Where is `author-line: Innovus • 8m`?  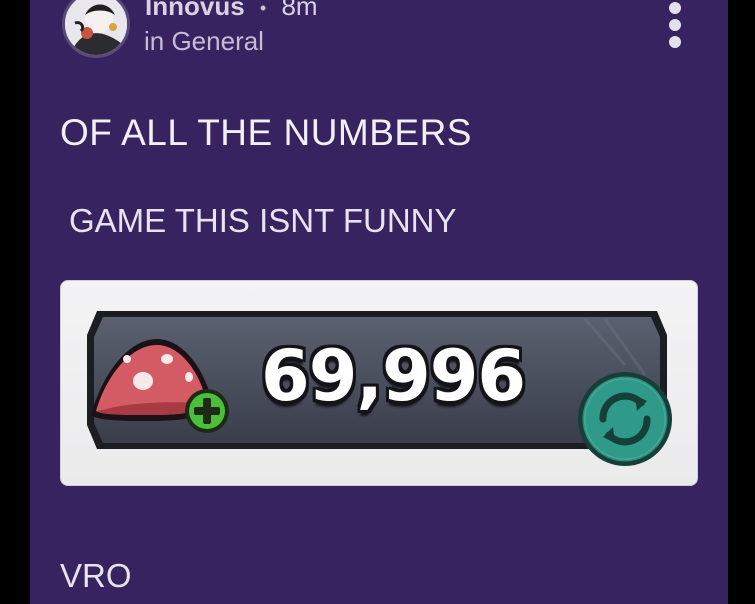
author-line: Innovus • 8m is located at coordinates (231, 11).